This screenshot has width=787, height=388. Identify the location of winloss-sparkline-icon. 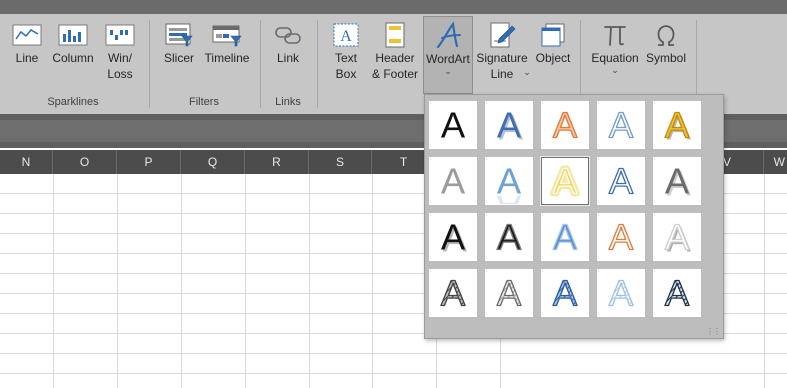
(120, 35).